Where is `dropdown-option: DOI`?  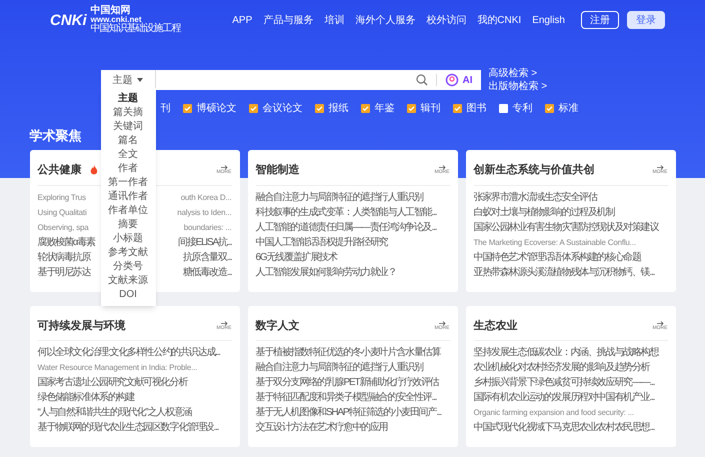
dropdown-option: DOI is located at coordinates (128, 295).